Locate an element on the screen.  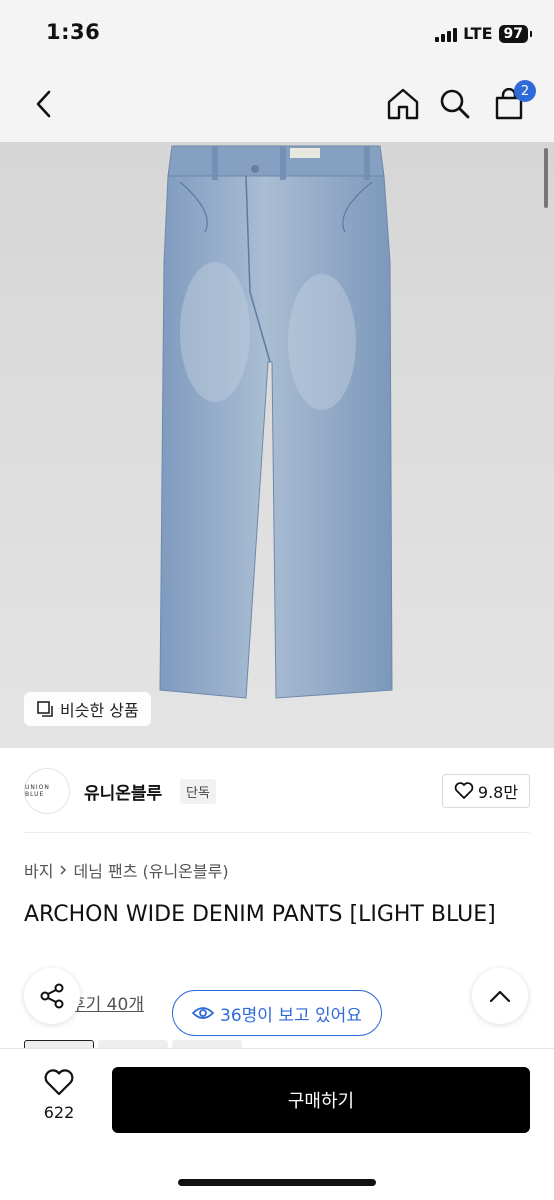
home-icon is located at coordinates (403, 104).